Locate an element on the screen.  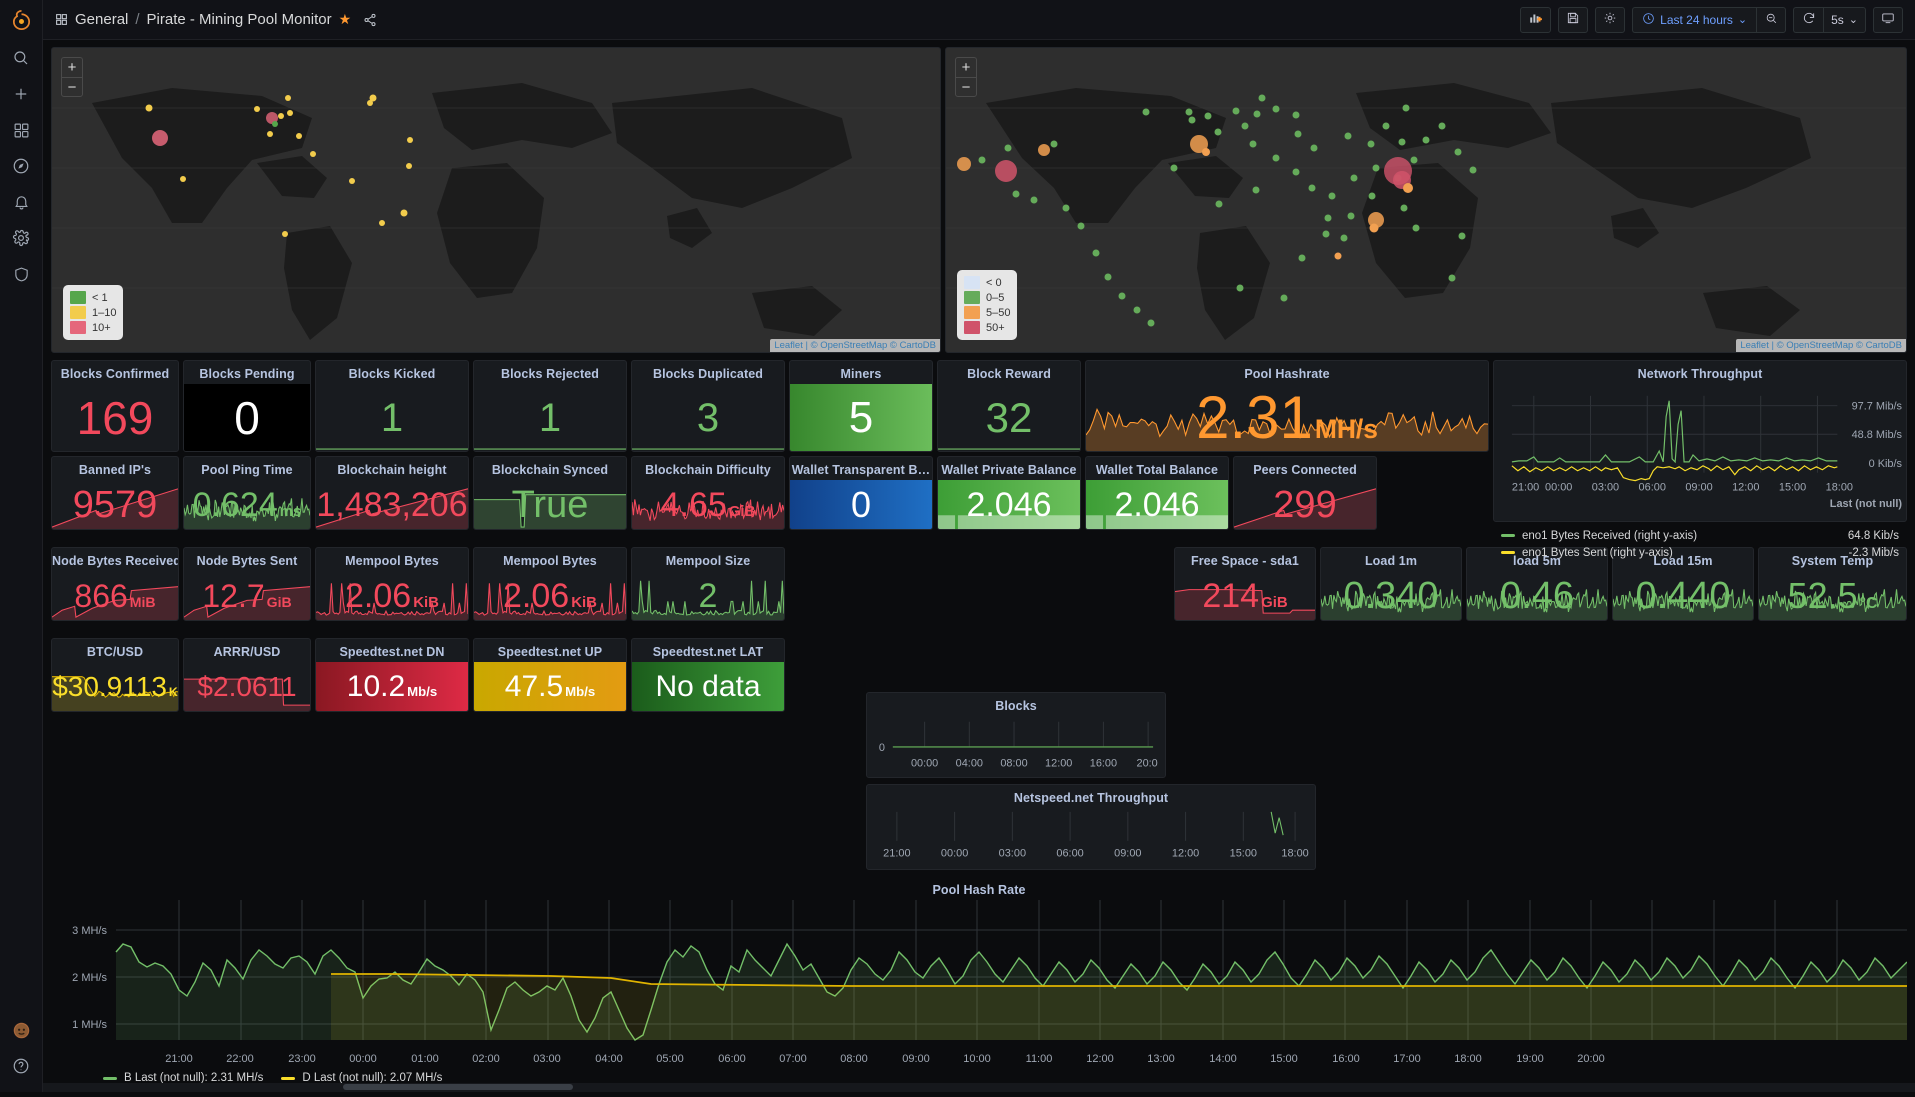
stat-panel-blocks-duplicated: Blocks Duplicated3 is located at coordinates (708, 406).